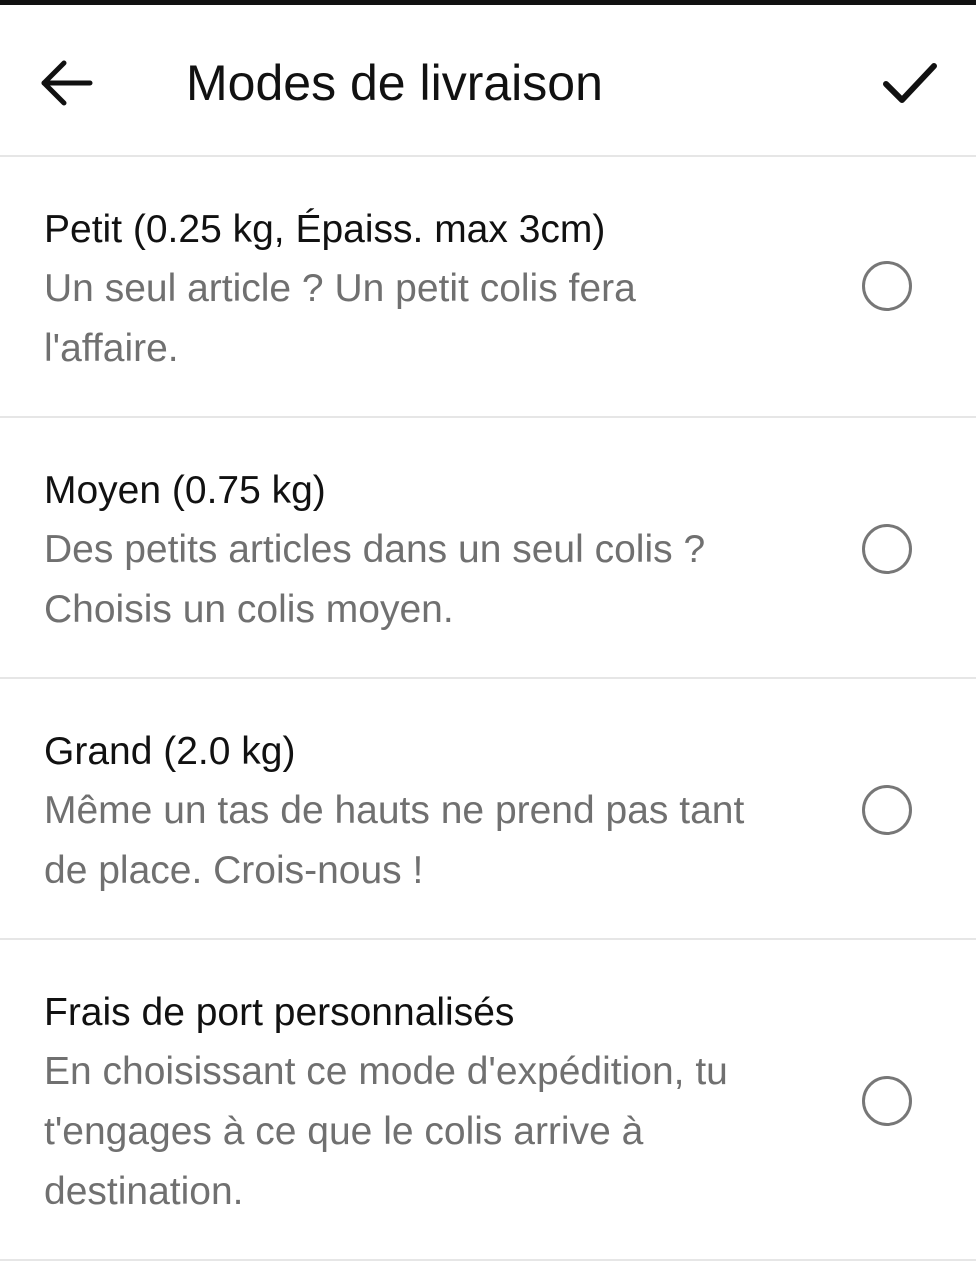  Describe the element at coordinates (887, 286) in the screenshot. I see `radio-button-small` at that location.